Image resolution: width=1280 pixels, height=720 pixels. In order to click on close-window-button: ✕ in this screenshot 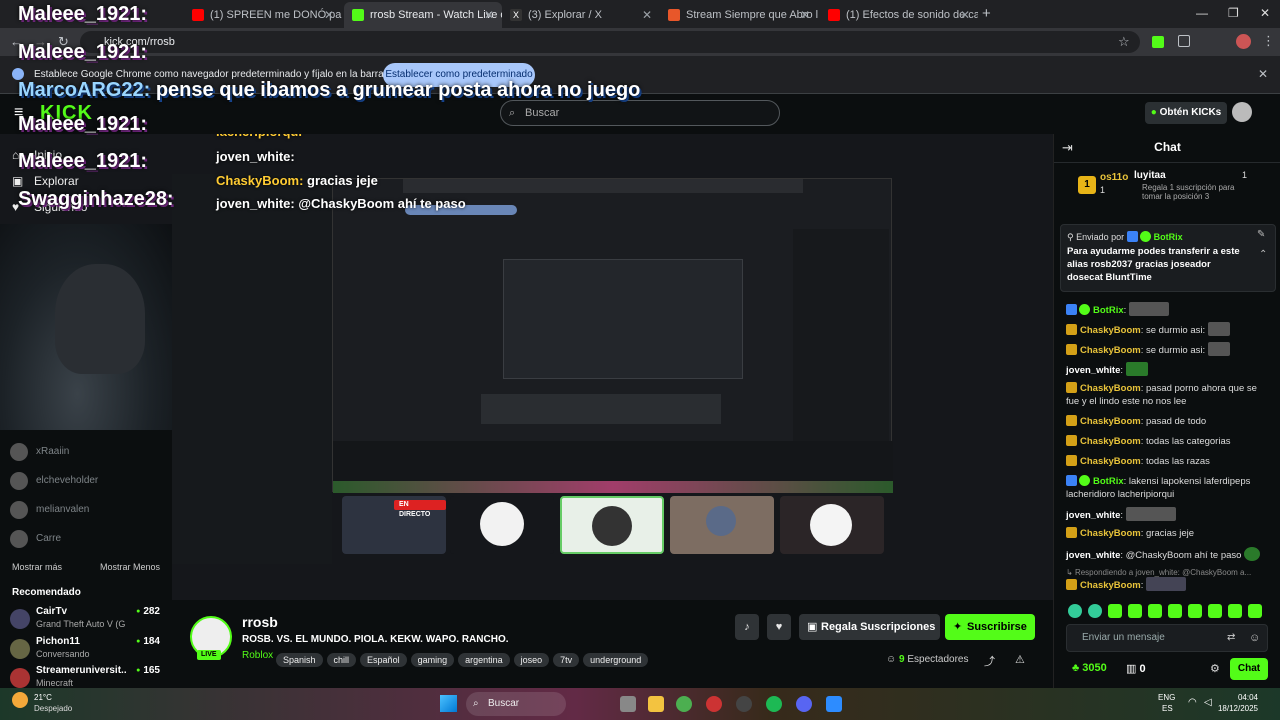, I will do `click(1265, 13)`.